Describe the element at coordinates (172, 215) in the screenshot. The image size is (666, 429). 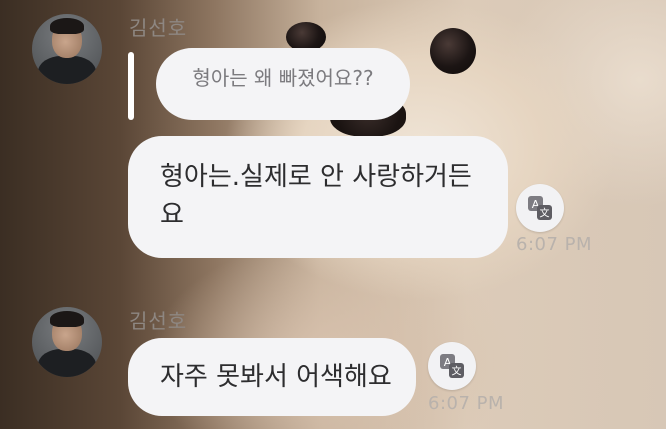
I see `message-text-line: 요` at that location.